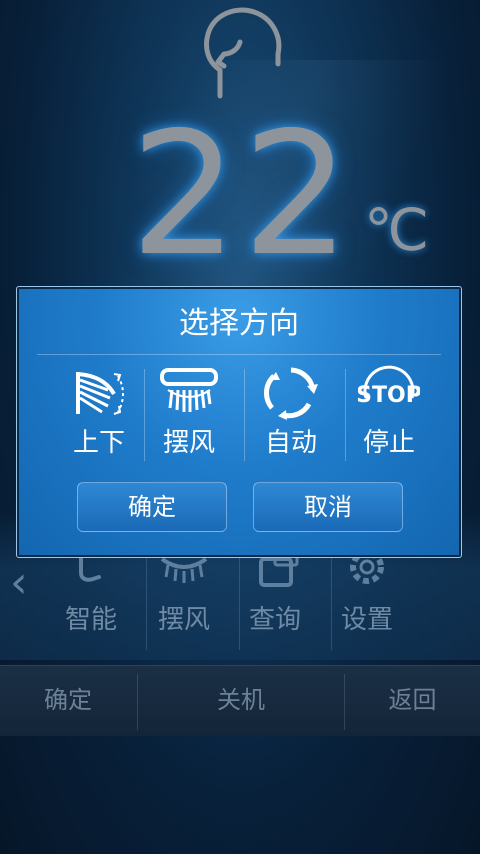 The image size is (480, 854). I want to click on bottom-confirm-button: 确定, so click(68, 701).